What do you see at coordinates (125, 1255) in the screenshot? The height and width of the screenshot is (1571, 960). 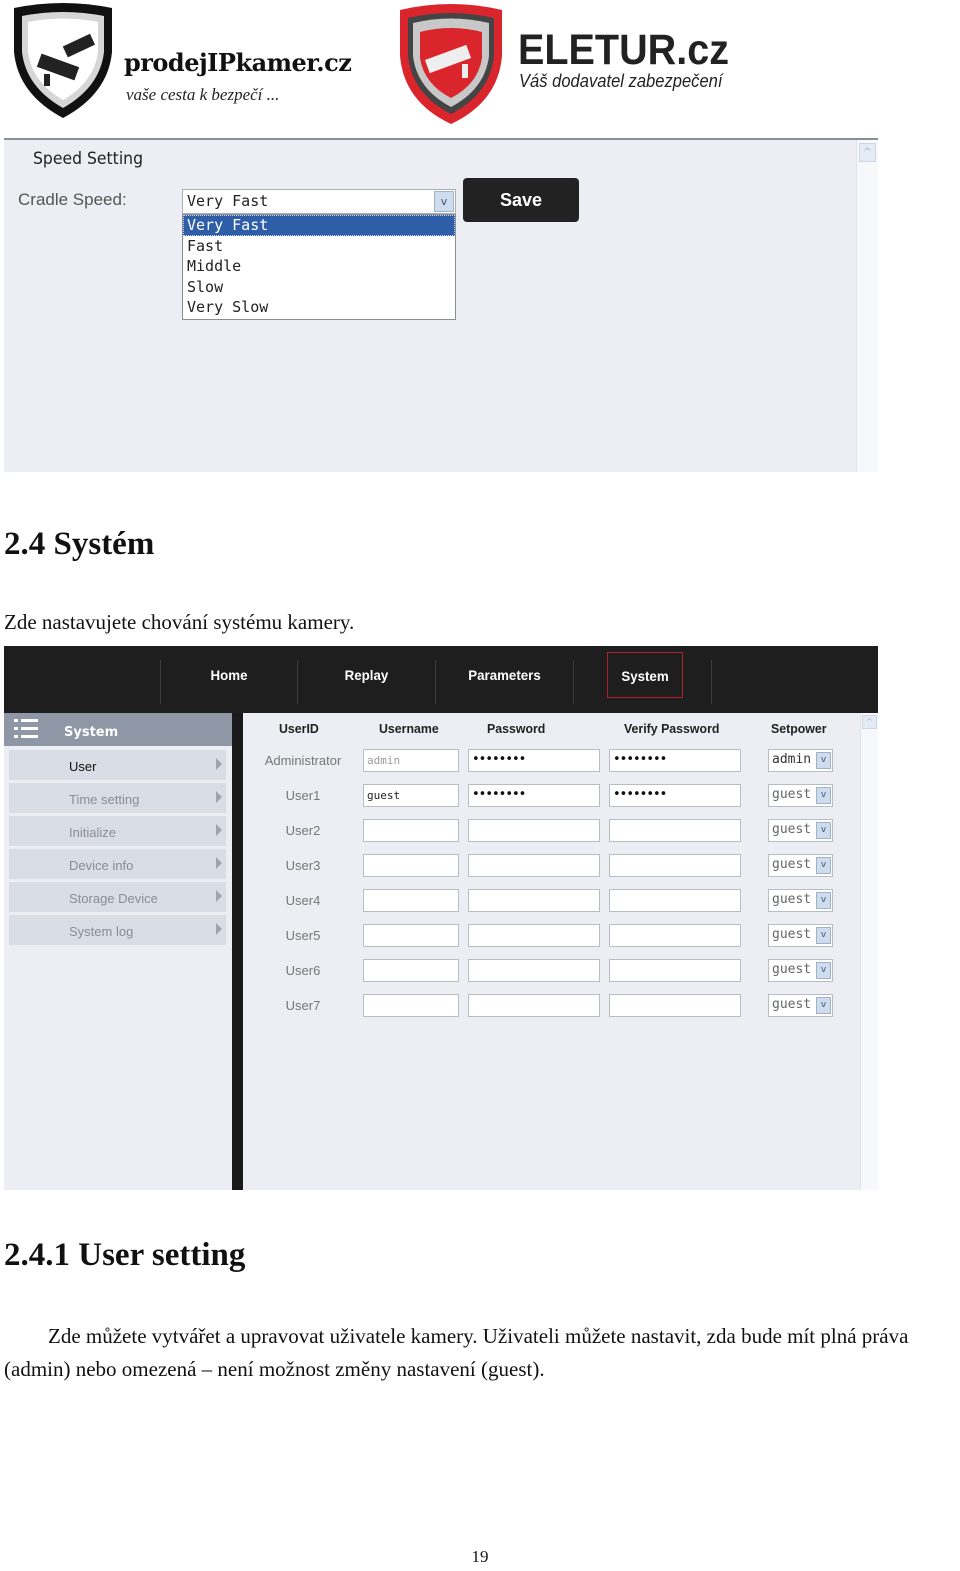 I see `section-heading-user-setting: 2.4.1 User setting` at bounding box center [125, 1255].